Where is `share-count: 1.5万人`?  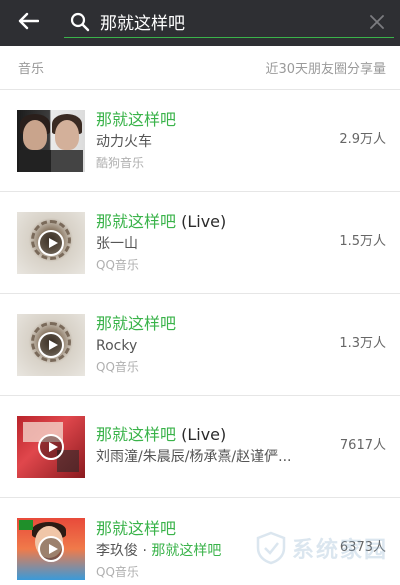 share-count: 1.5万人 is located at coordinates (362, 241).